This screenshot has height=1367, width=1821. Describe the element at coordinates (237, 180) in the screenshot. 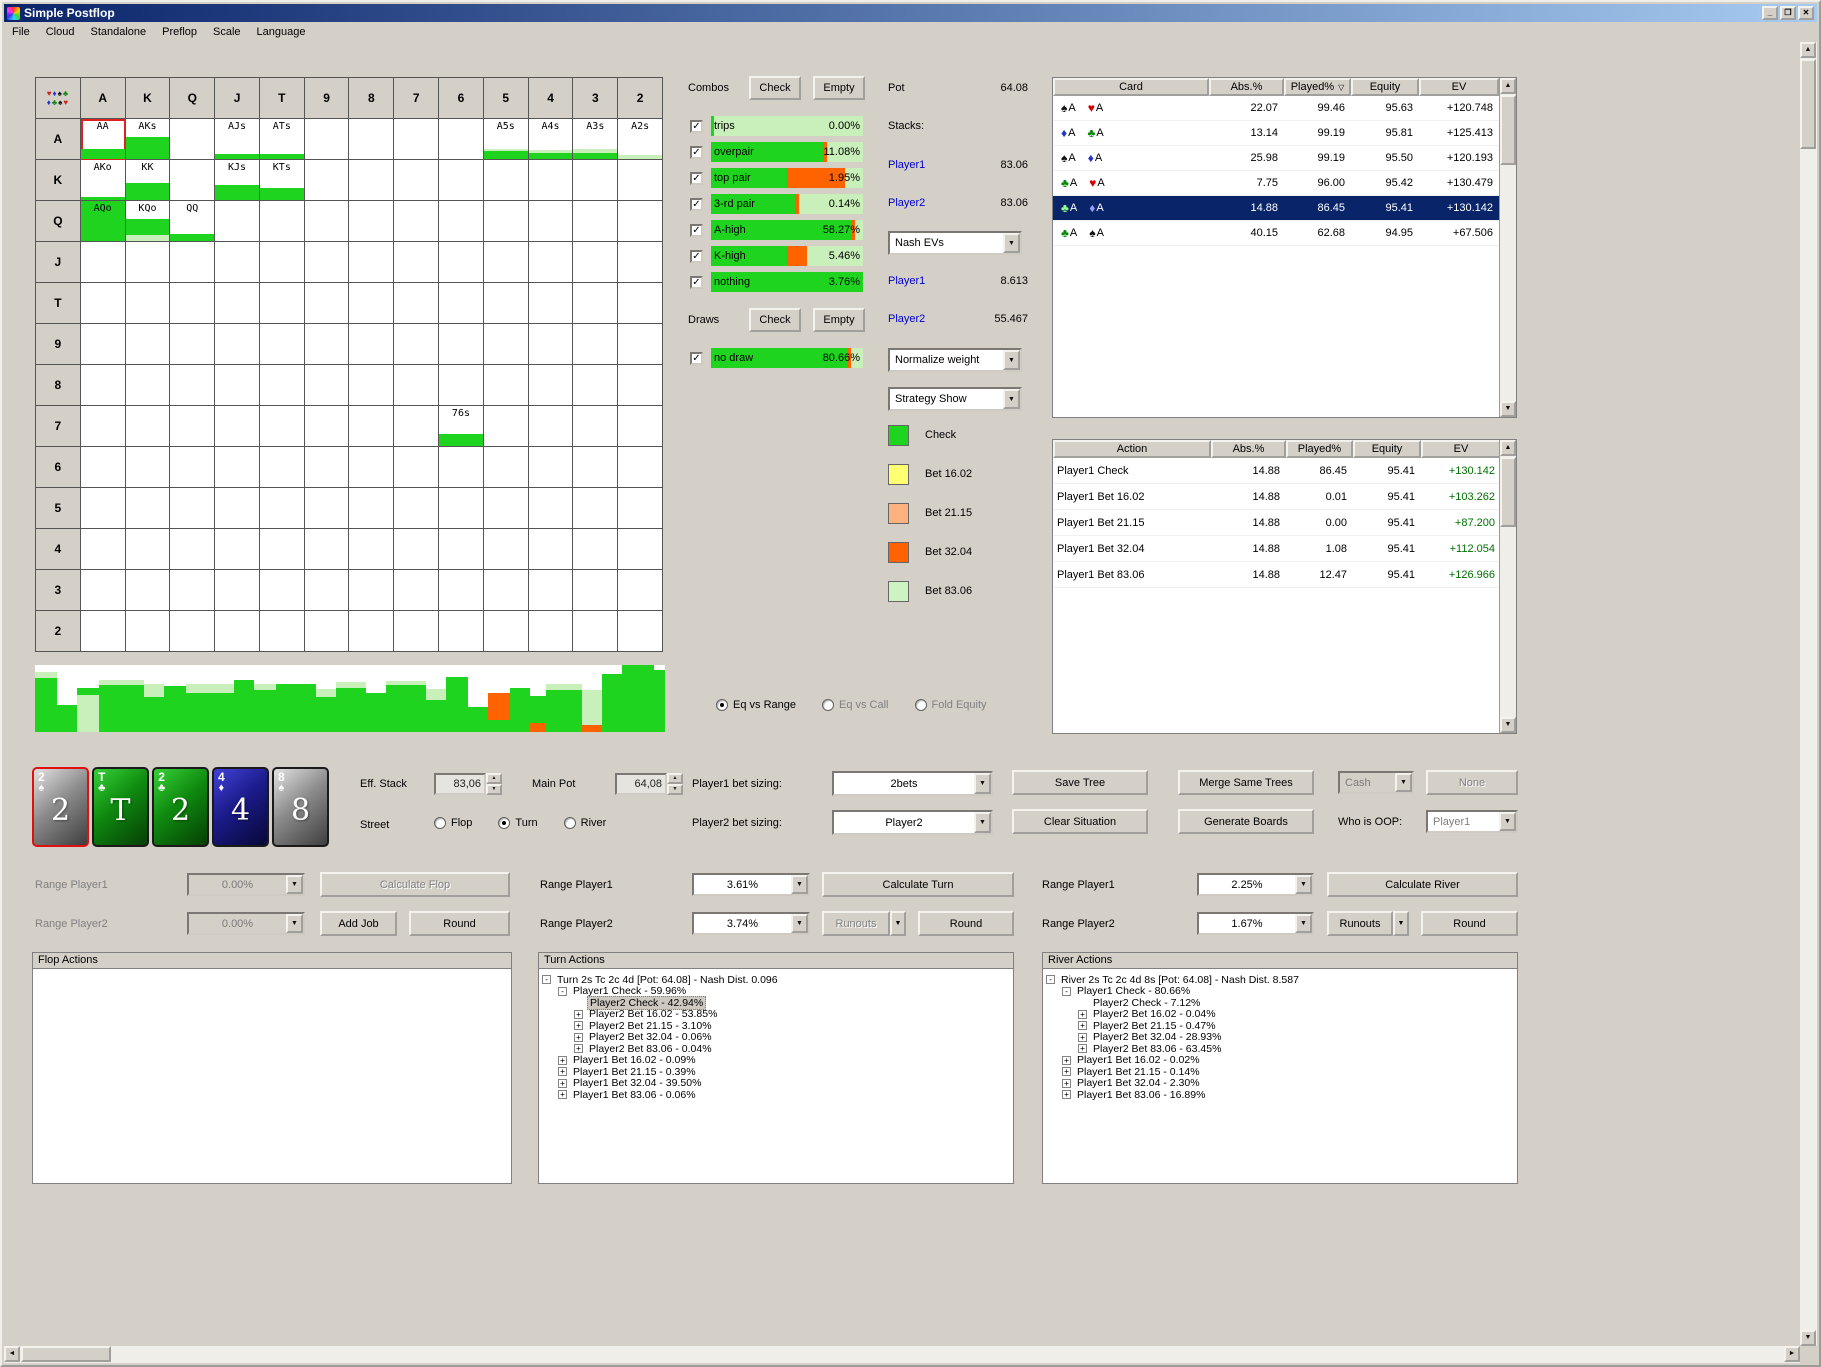

I see `matrix-cell-KJs: KJs` at that location.